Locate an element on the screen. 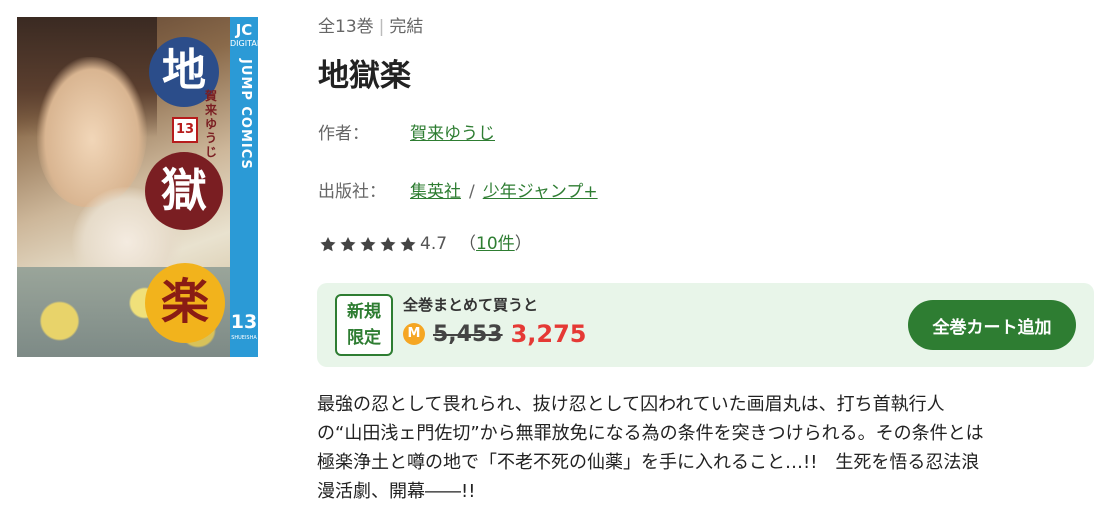  original-price: 5,453 is located at coordinates (468, 334).